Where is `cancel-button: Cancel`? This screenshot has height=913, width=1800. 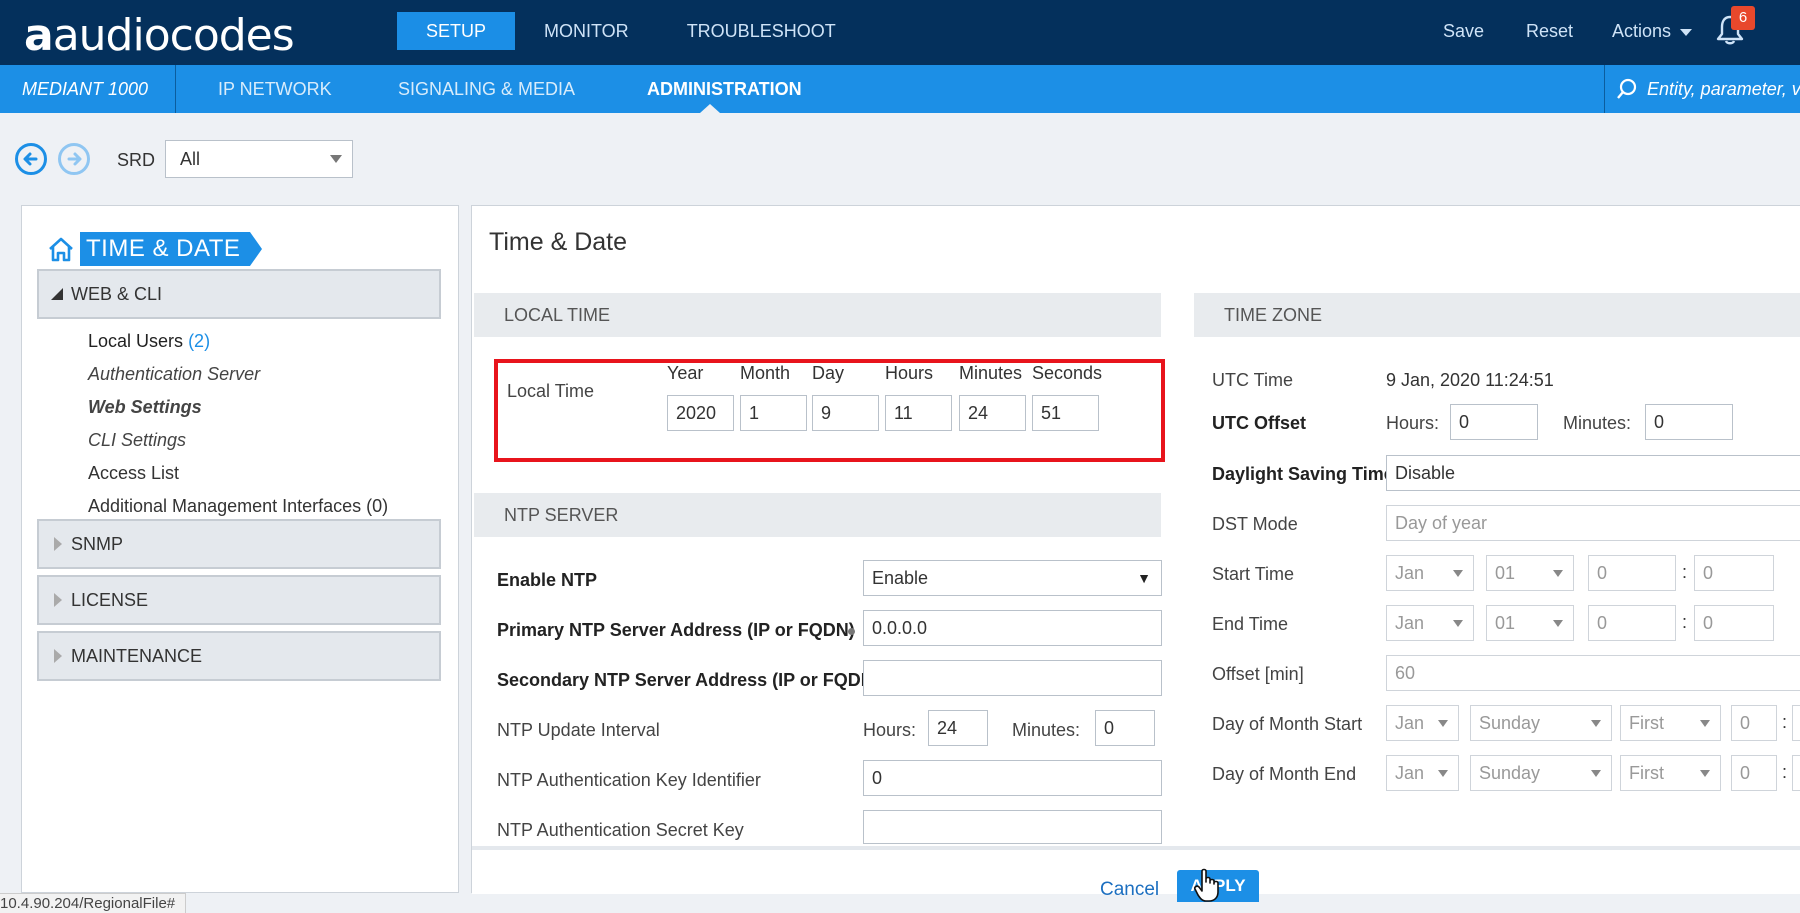 cancel-button: Cancel is located at coordinates (1129, 890).